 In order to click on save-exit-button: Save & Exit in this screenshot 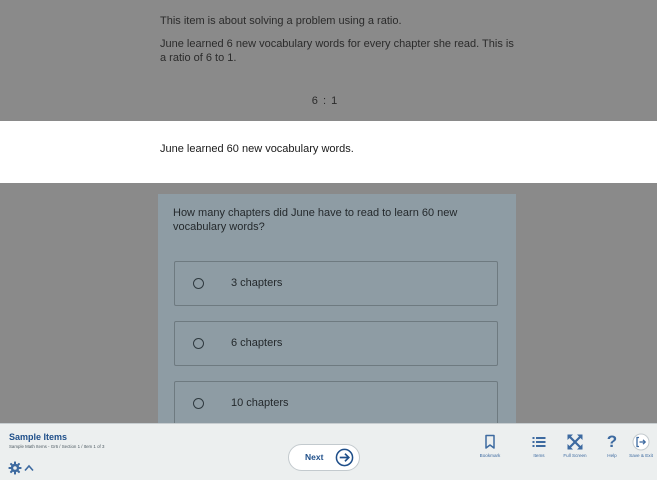, I will do `click(641, 446)`.